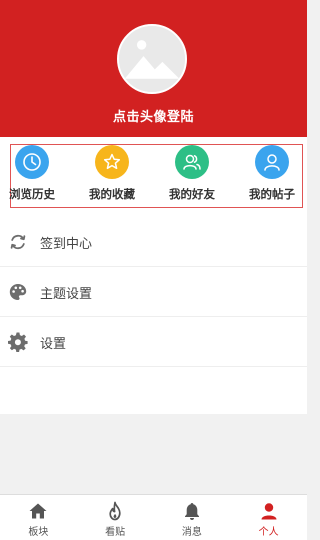 The width and height of the screenshot is (320, 540). What do you see at coordinates (269, 511) in the screenshot?
I see `person-icon` at bounding box center [269, 511].